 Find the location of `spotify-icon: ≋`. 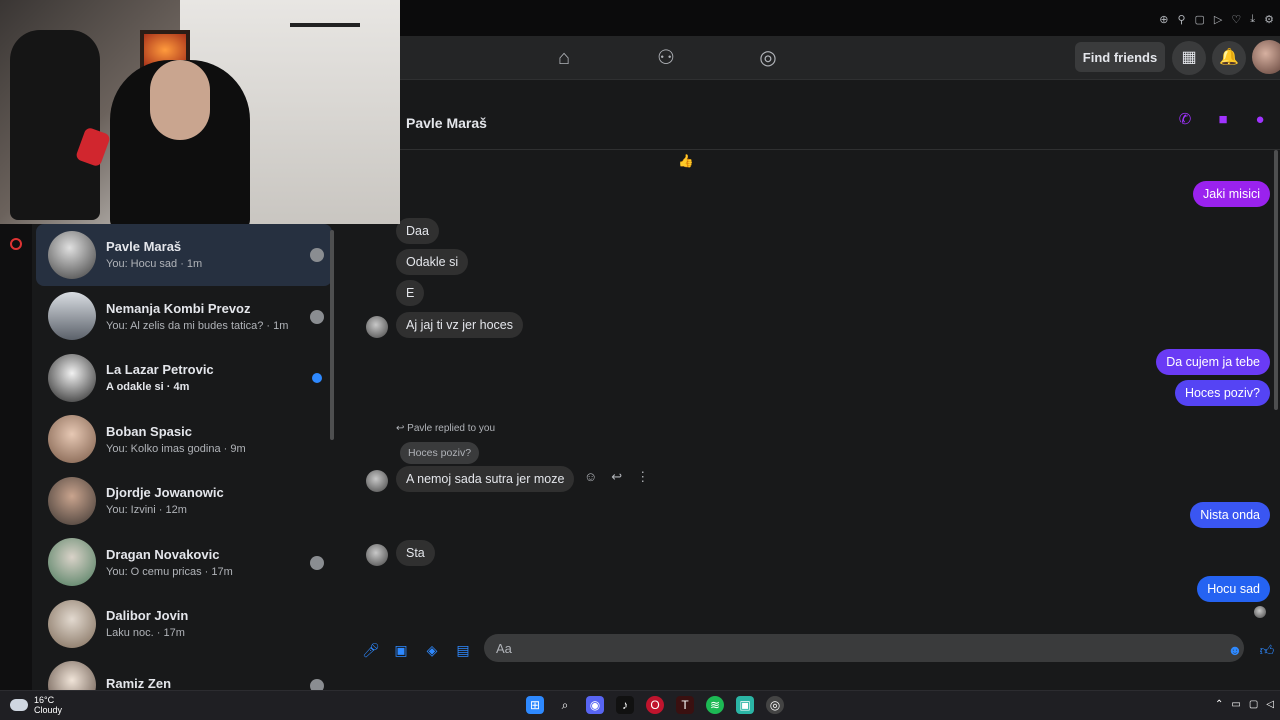

spotify-icon: ≋ is located at coordinates (715, 705).